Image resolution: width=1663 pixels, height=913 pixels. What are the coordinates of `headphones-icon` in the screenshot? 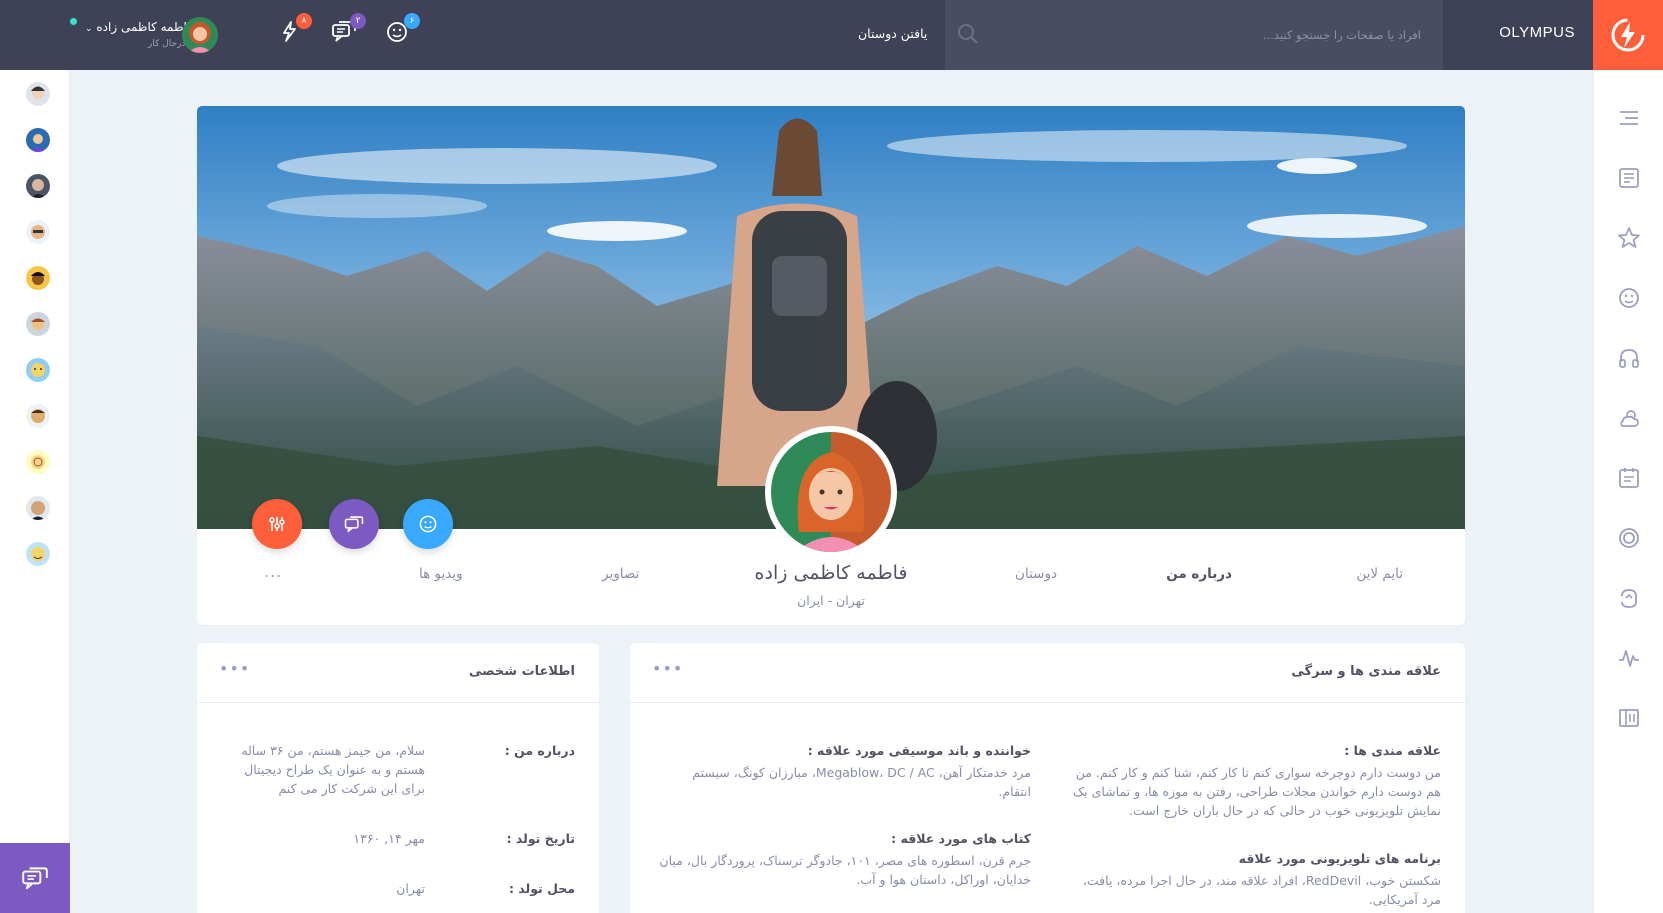 It's located at (1629, 358).